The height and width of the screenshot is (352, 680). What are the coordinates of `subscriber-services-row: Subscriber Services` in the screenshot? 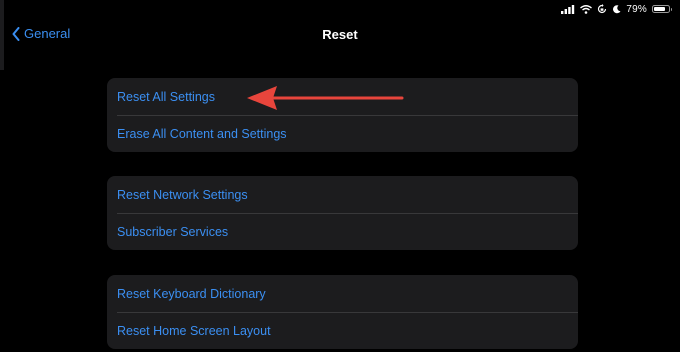 It's located at (342, 231).